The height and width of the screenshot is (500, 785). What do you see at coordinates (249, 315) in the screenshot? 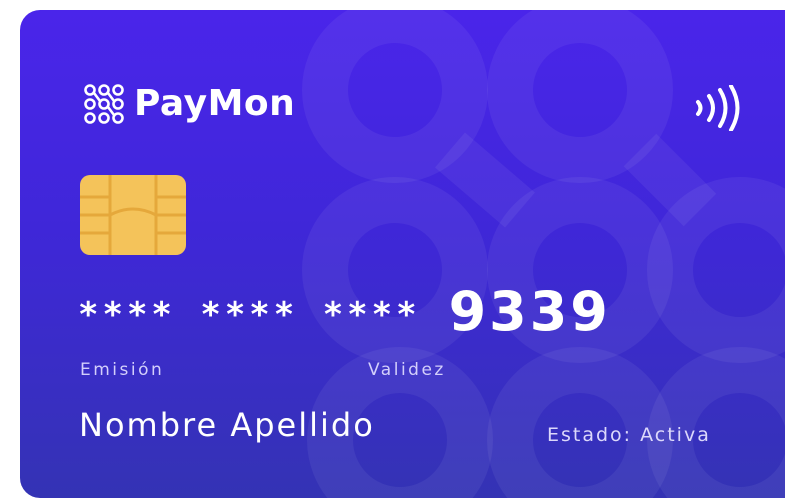
I see `card-number-masked: **** **** ****` at bounding box center [249, 315].